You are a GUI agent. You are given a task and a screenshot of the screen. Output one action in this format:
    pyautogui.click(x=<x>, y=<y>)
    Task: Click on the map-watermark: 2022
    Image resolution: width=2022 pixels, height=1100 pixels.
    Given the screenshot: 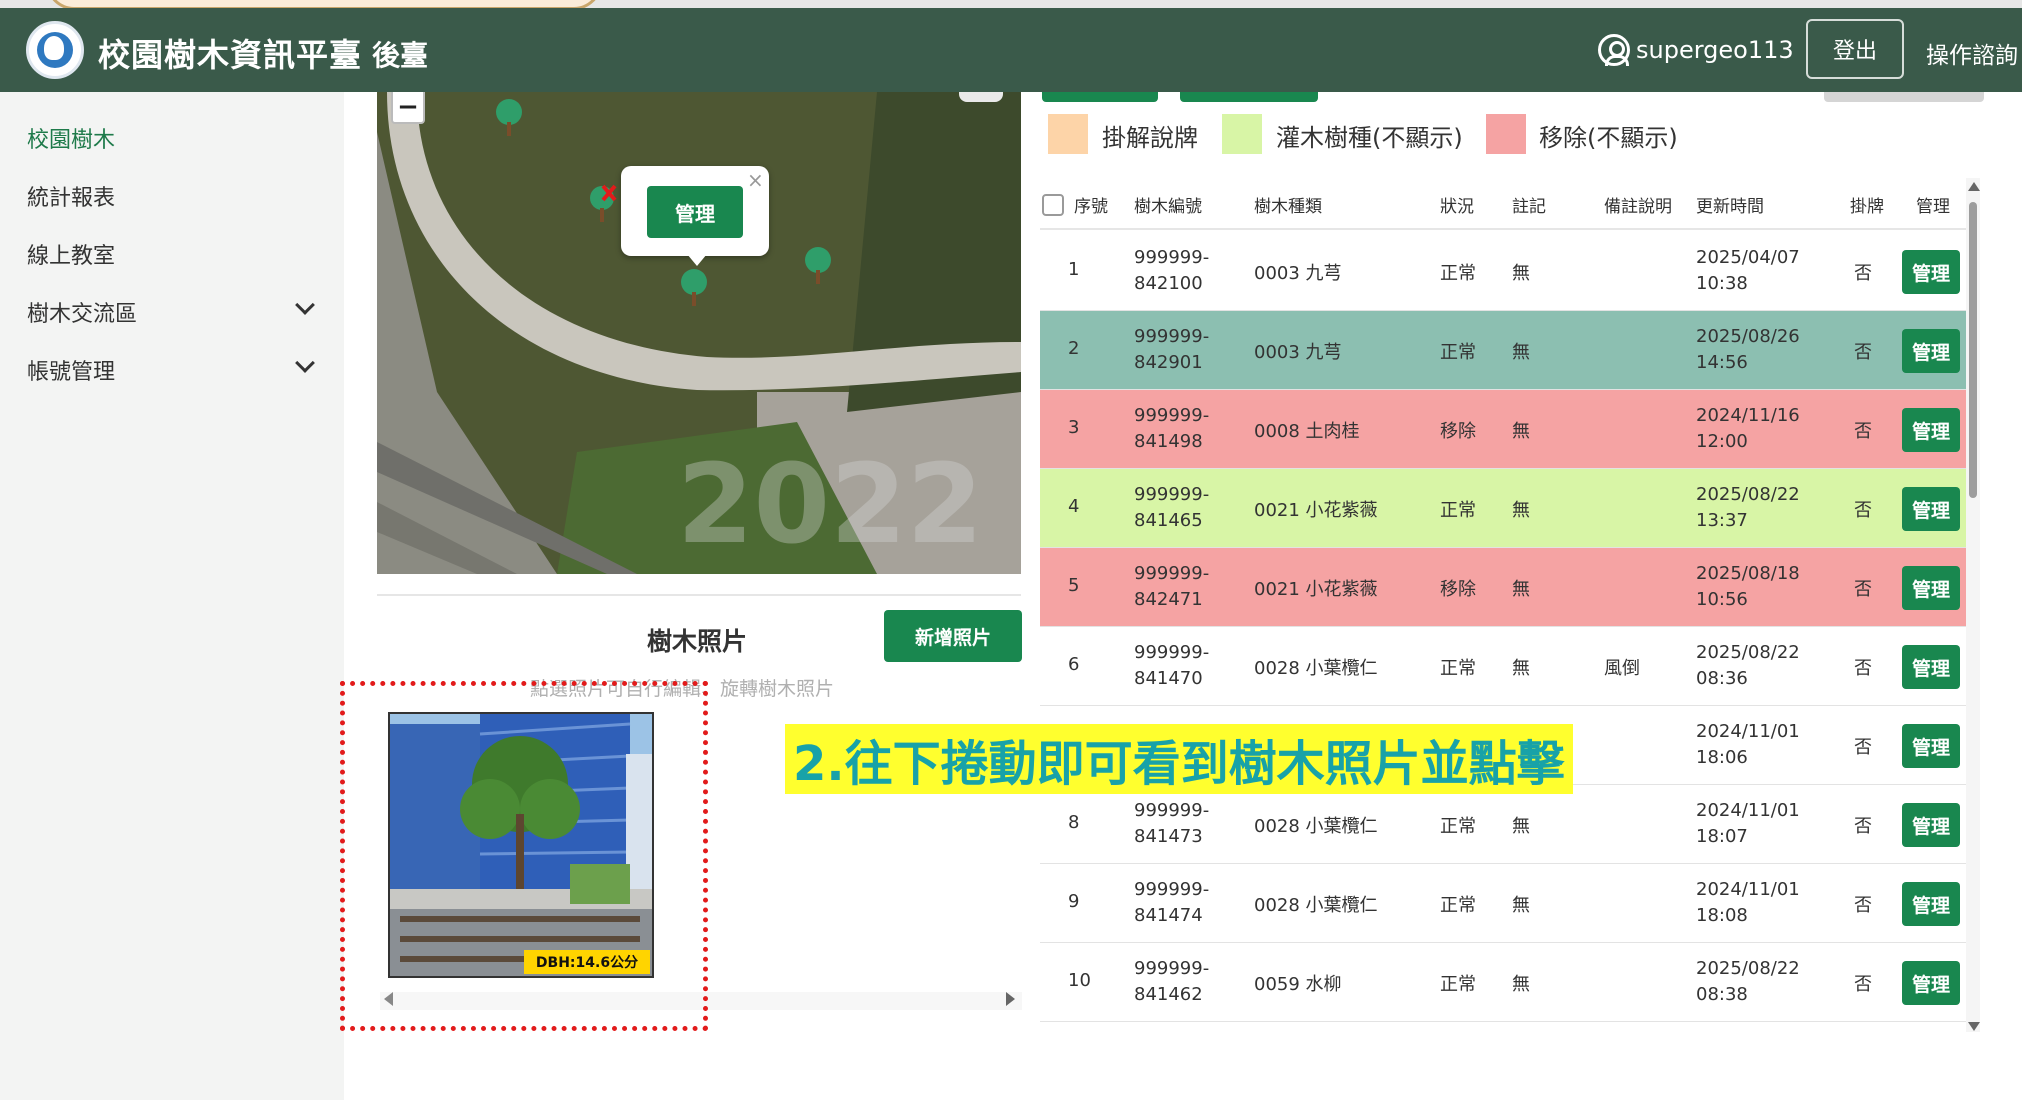 What is the action you would take?
    pyautogui.click(x=830, y=504)
    